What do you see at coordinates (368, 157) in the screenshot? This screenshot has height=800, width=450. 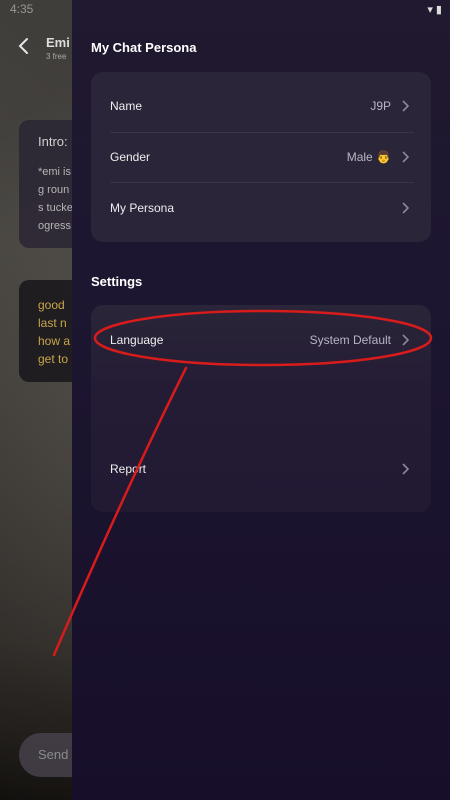 I see `row-value: Male 👨` at bounding box center [368, 157].